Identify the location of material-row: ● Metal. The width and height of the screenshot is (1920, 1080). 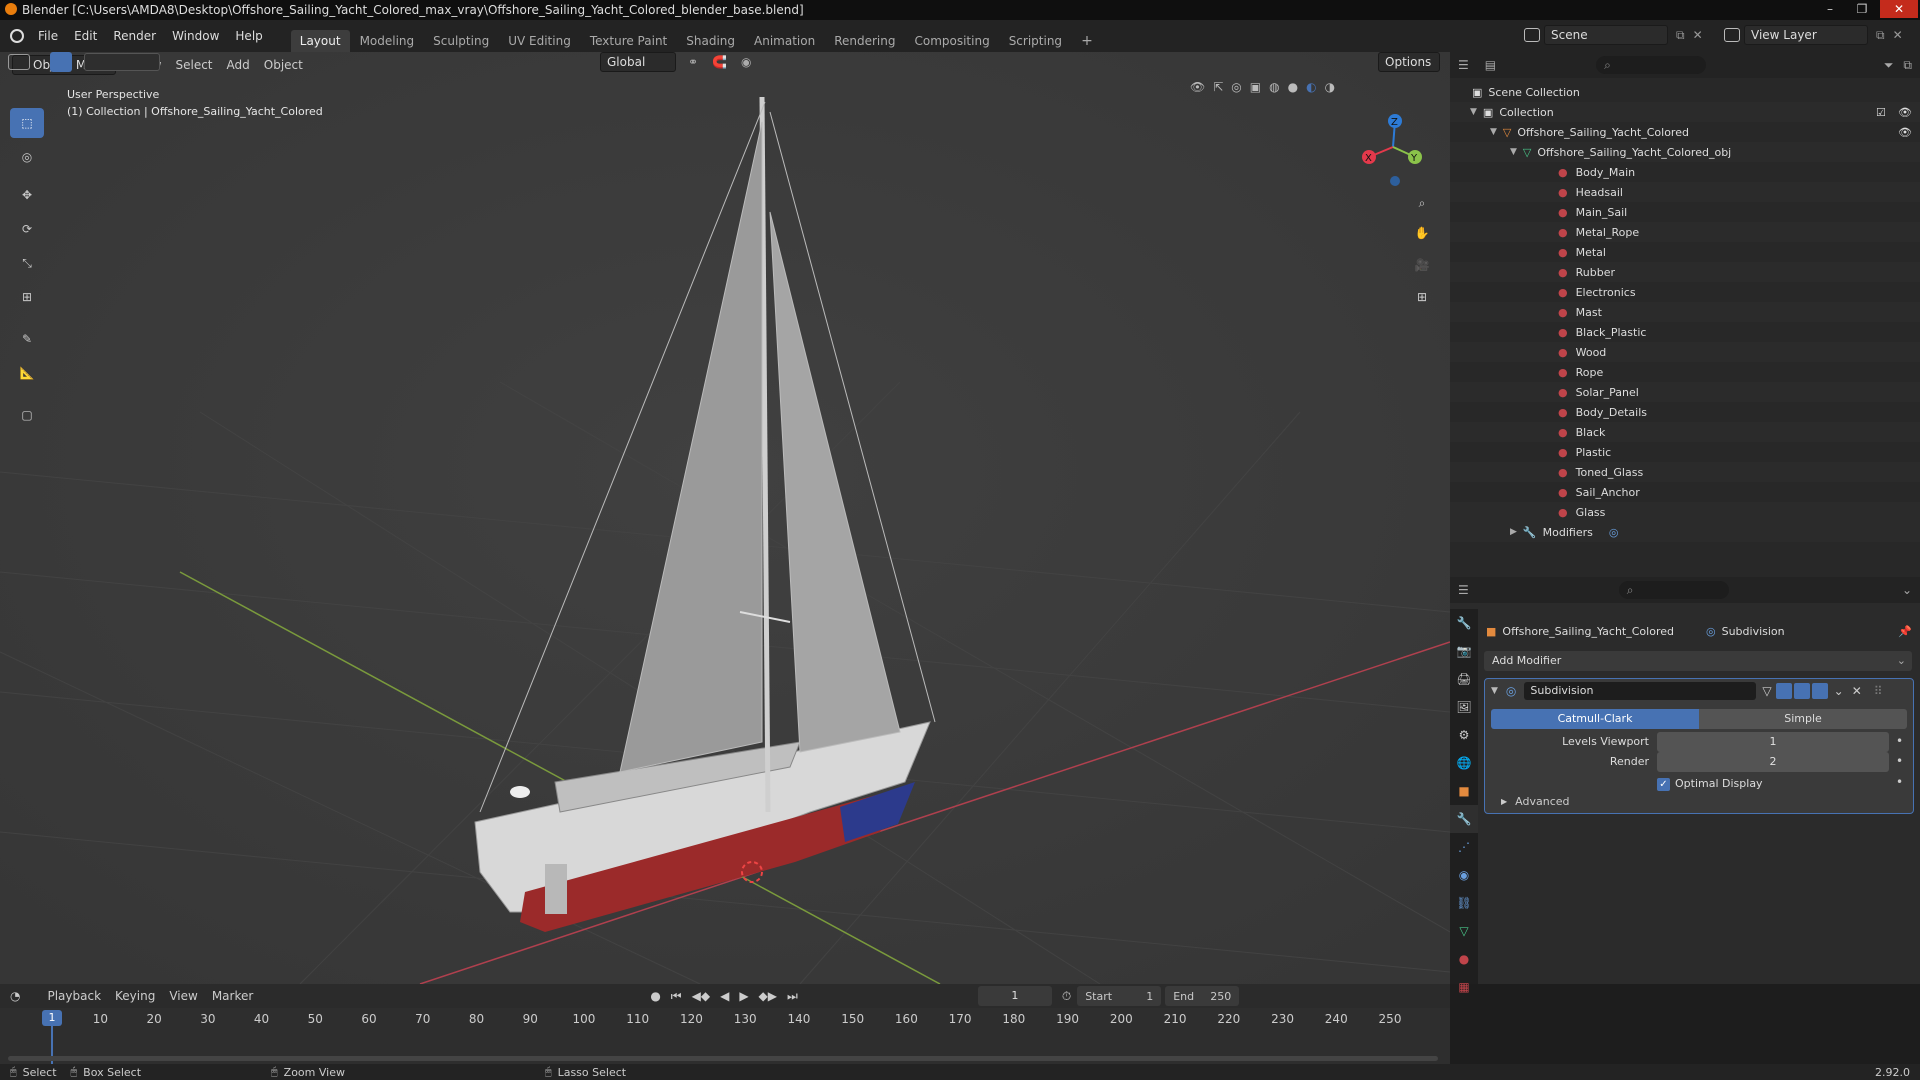
(1685, 252).